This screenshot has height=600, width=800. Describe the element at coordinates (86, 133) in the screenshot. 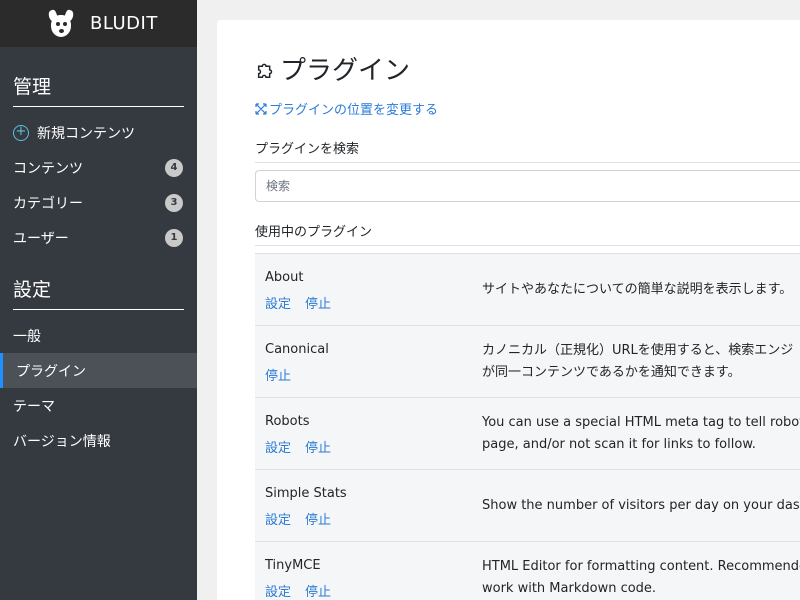

I see `sidebar-item-label: 新規コンテンツ` at that location.